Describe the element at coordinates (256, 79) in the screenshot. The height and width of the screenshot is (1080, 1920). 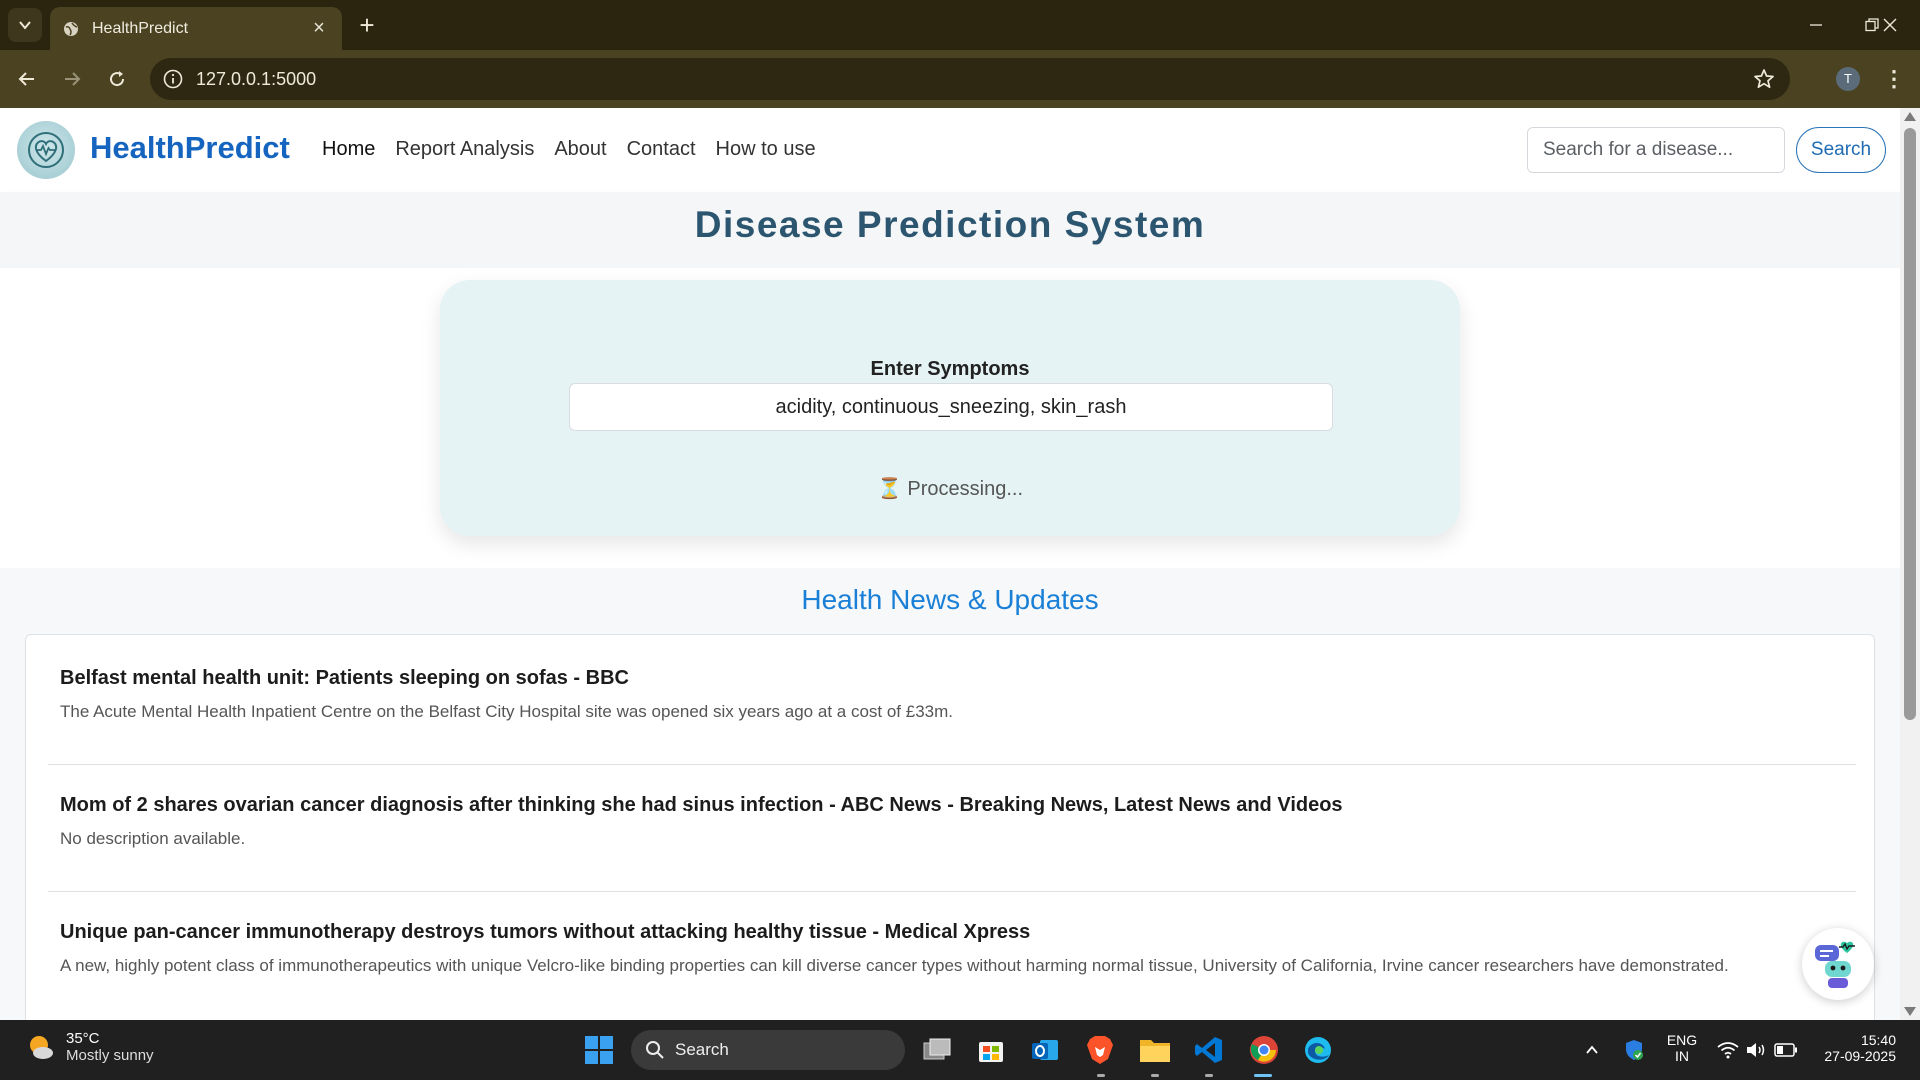
I see `url-text: 127.0.0.1:5000` at that location.